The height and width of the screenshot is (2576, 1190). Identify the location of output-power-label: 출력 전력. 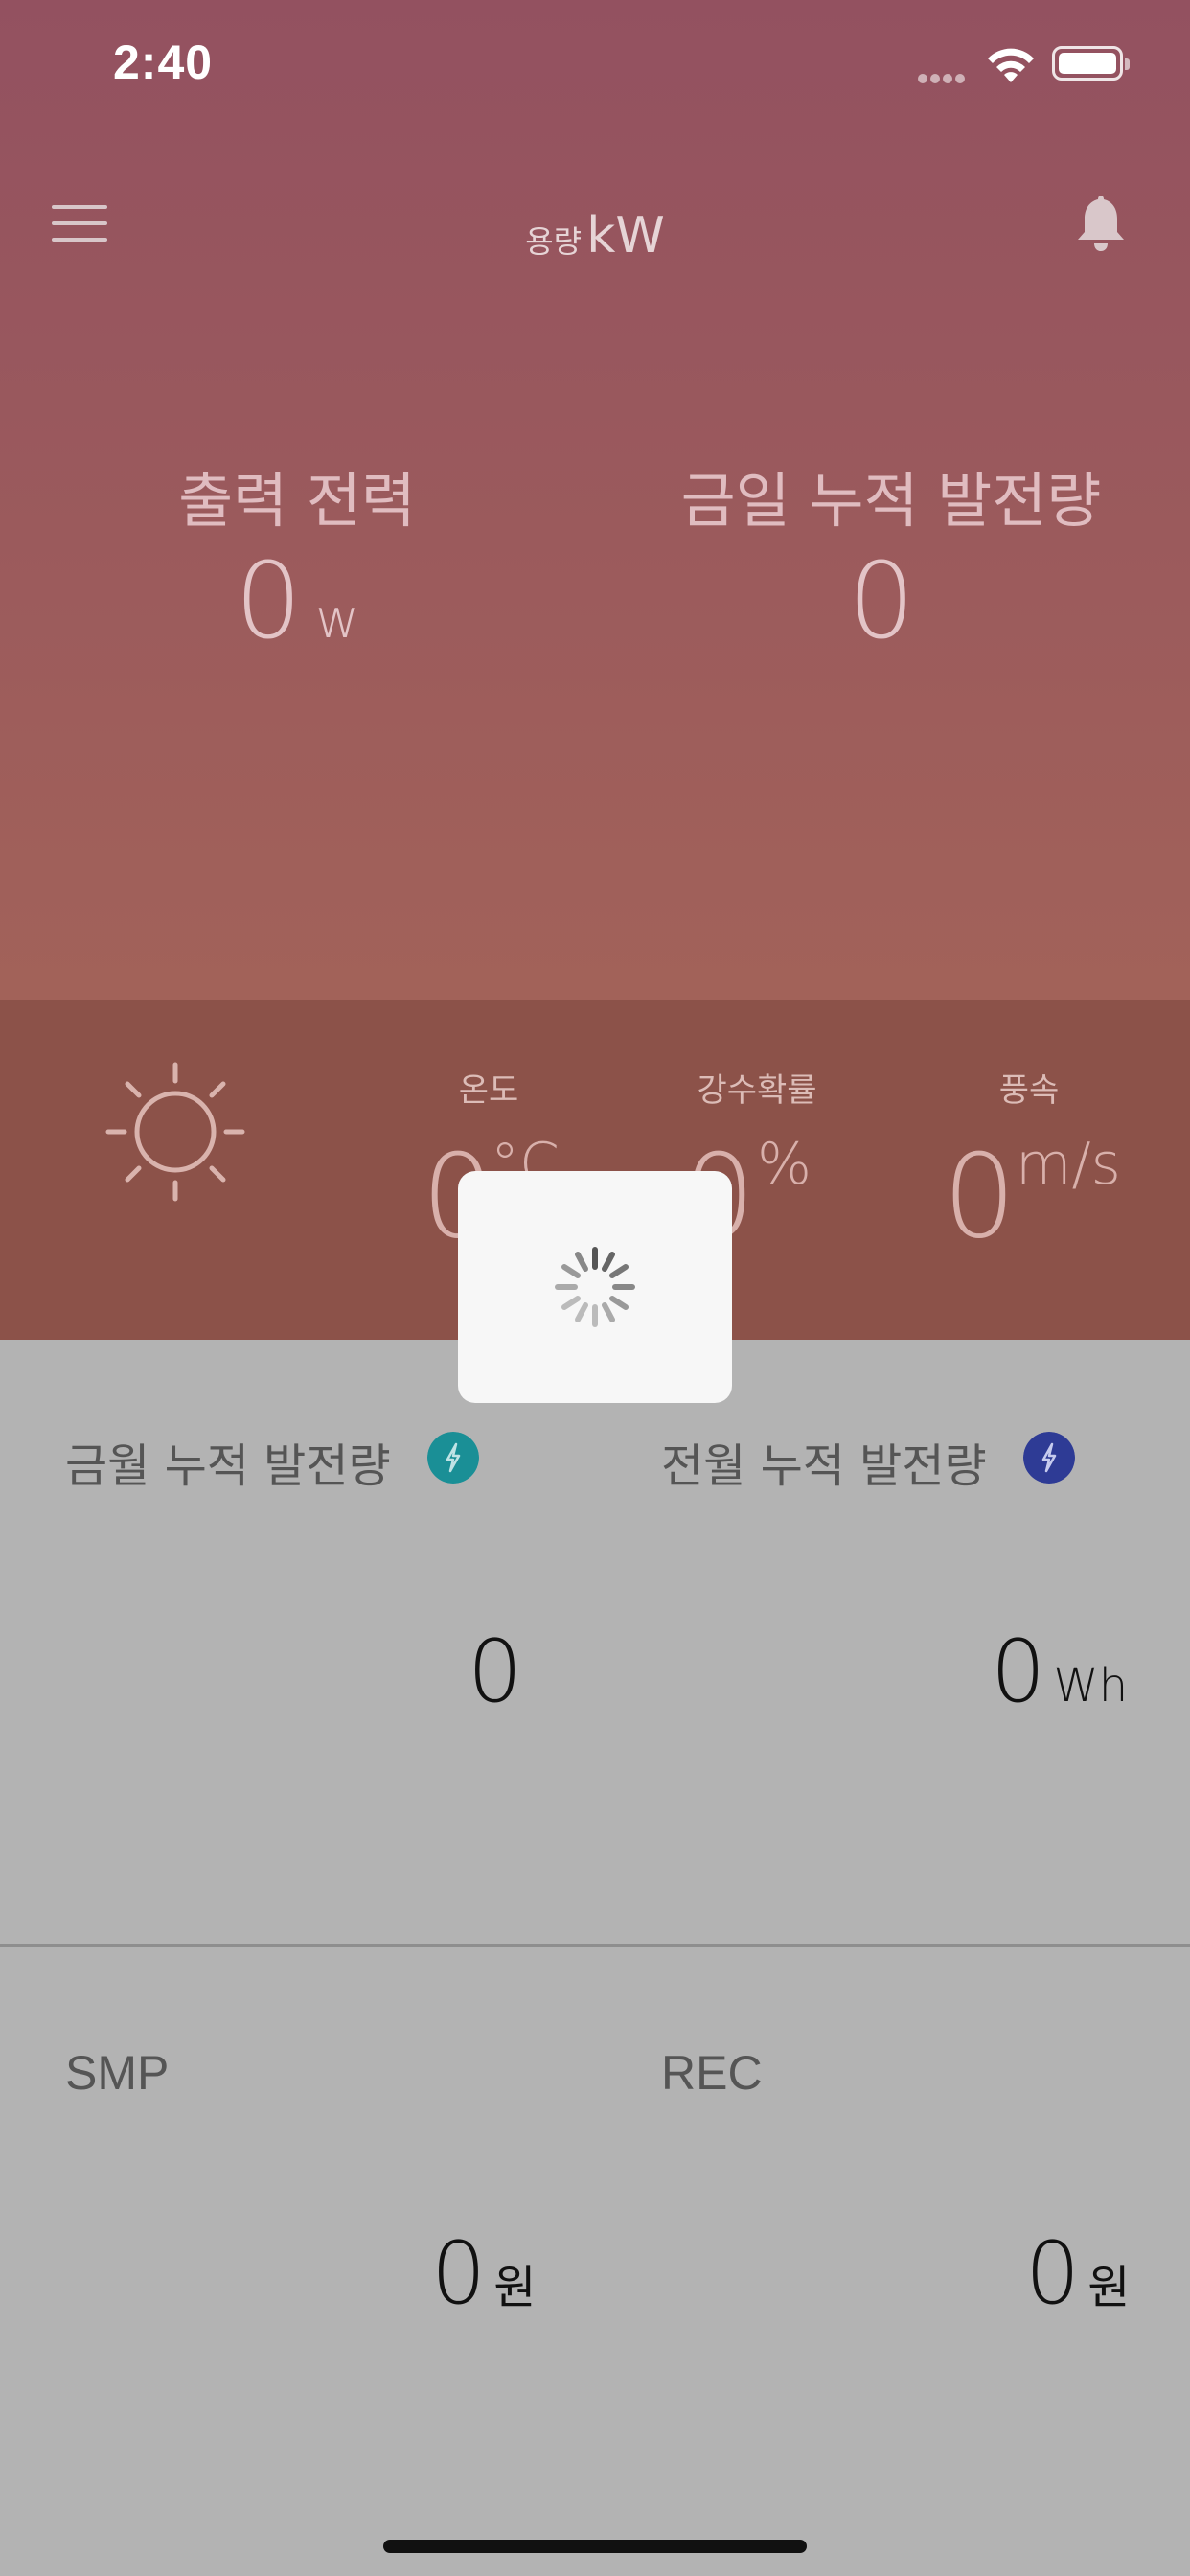
(297, 501).